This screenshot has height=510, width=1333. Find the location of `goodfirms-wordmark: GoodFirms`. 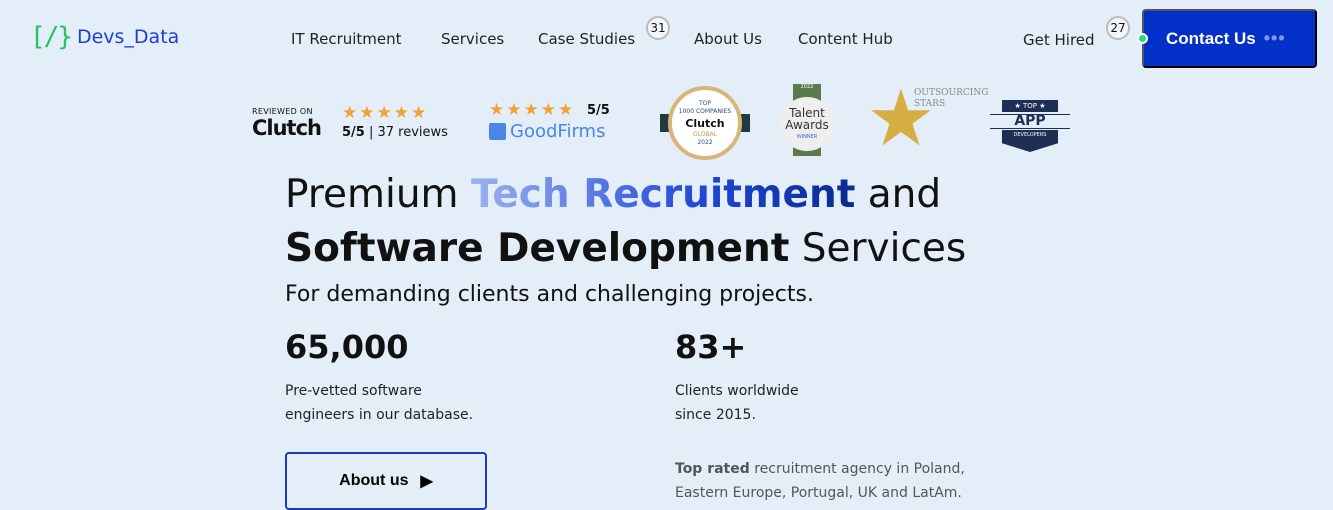

goodfirms-wordmark: GoodFirms is located at coordinates (558, 131).